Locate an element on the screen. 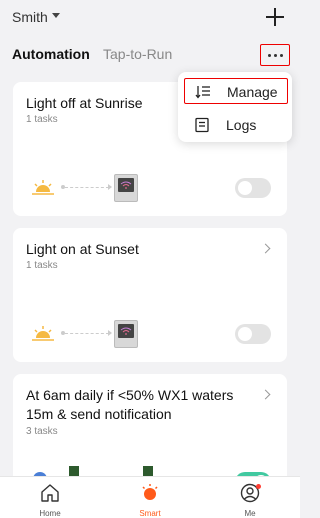  smart-sun-icon is located at coordinates (150, 492).